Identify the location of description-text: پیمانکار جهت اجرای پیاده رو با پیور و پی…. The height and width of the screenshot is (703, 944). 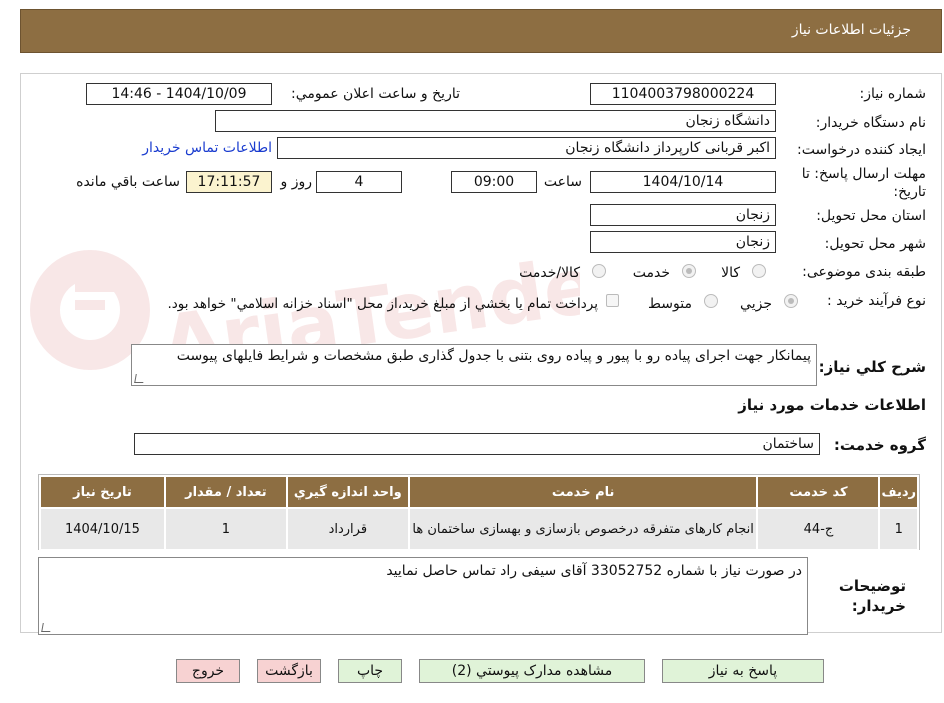
(493, 356).